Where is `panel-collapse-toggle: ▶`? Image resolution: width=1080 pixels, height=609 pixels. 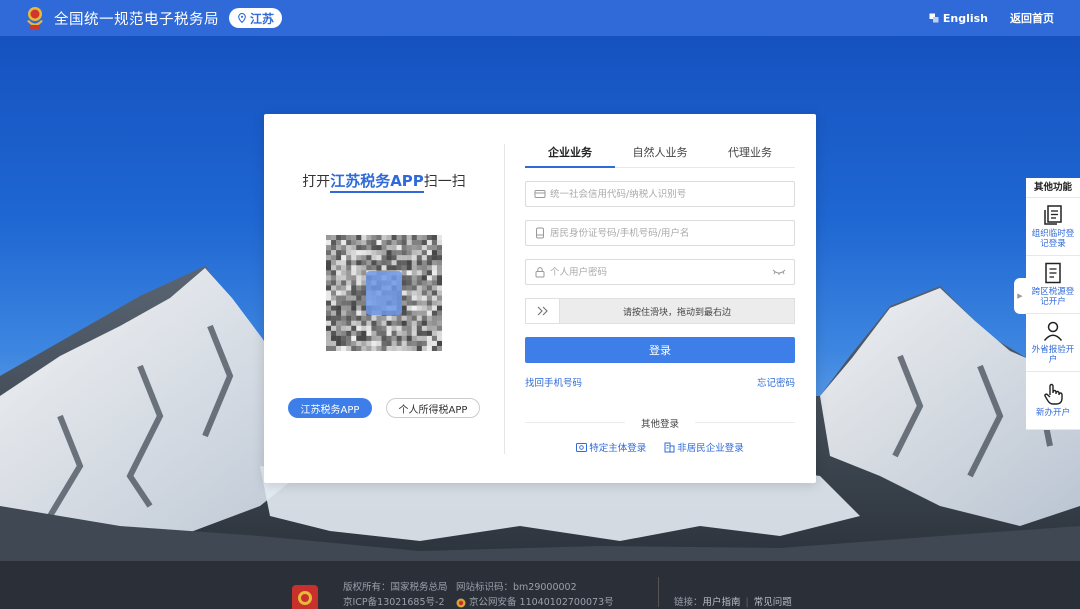
panel-collapse-toggle: ▶ is located at coordinates (1020, 296).